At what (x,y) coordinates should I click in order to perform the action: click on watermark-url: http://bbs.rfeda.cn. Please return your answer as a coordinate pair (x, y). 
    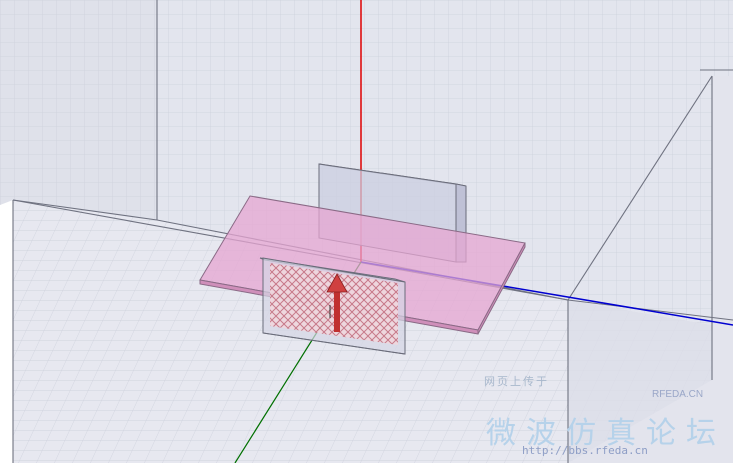
    Looking at the image, I should click on (585, 450).